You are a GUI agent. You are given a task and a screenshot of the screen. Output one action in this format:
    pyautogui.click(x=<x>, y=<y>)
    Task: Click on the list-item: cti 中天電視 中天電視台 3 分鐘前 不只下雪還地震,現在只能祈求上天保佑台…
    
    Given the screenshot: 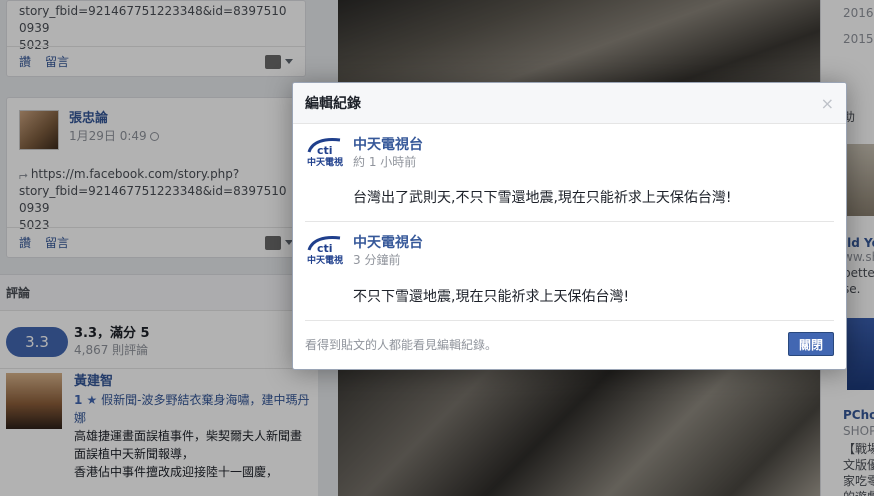 What is the action you would take?
    pyautogui.click(x=569, y=271)
    